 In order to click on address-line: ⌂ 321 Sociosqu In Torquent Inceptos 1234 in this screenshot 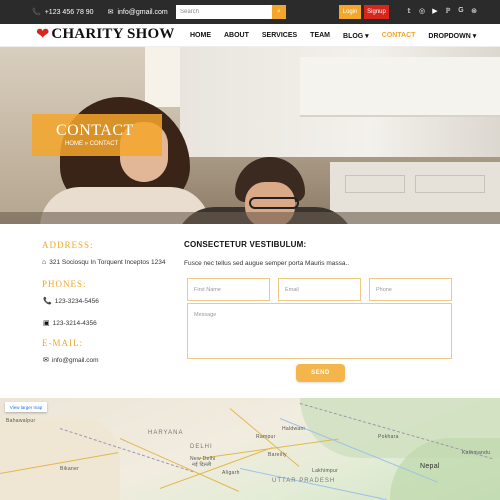, I will do `click(103, 262)`.